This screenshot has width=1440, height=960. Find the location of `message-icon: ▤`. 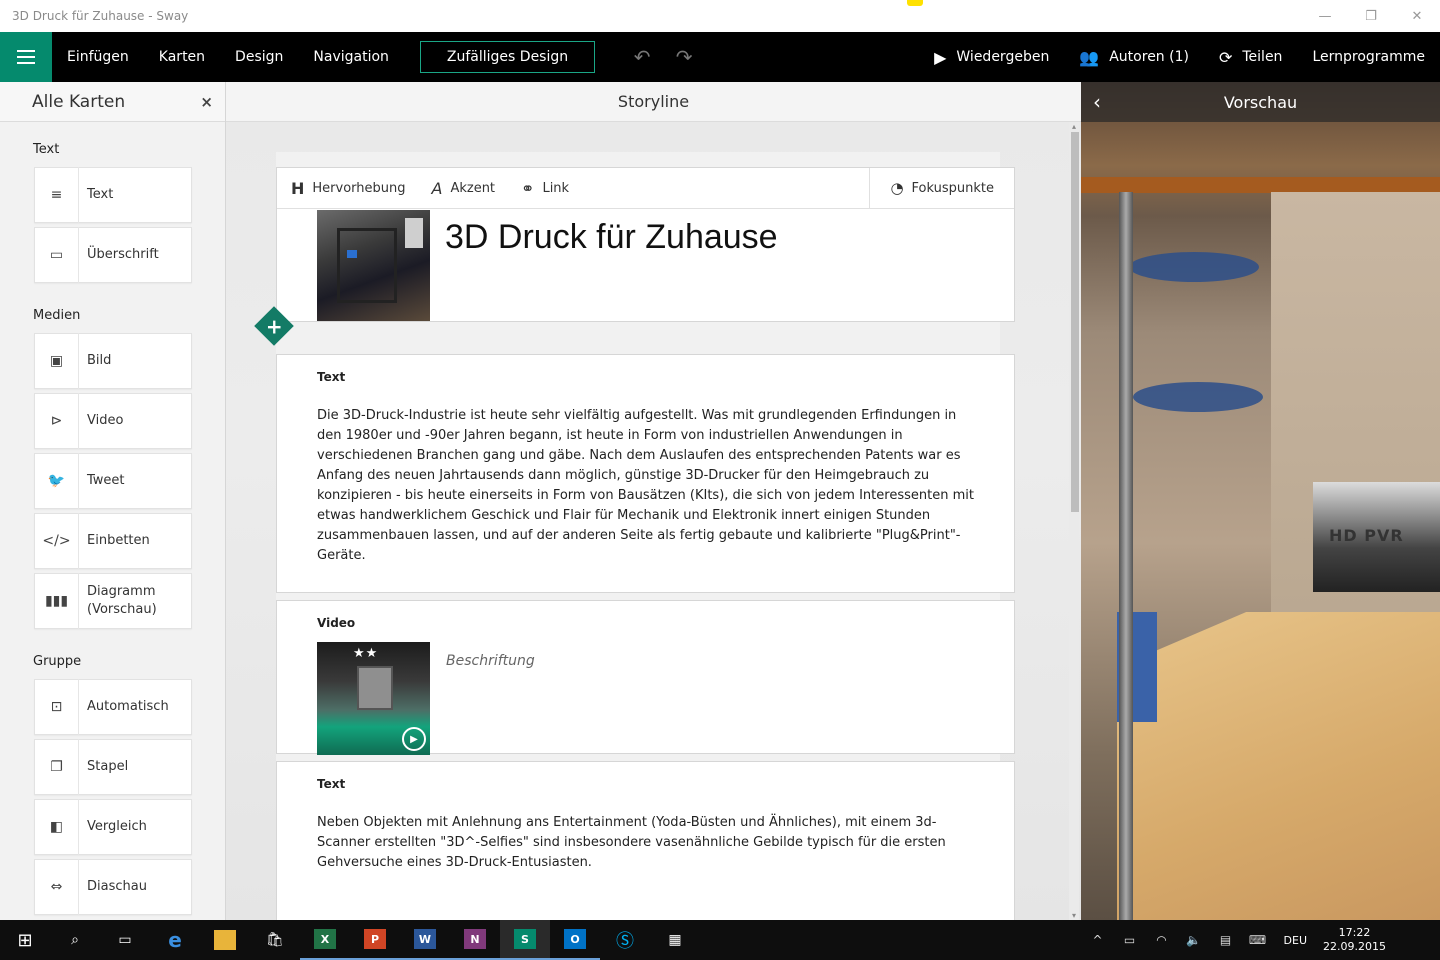

message-icon: ▤ is located at coordinates (1226, 940).